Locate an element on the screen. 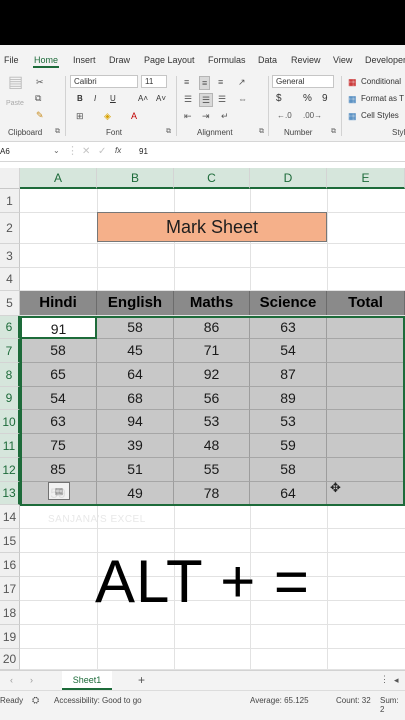 This screenshot has width=405, height=720. cell-e7 is located at coordinates (366, 351).